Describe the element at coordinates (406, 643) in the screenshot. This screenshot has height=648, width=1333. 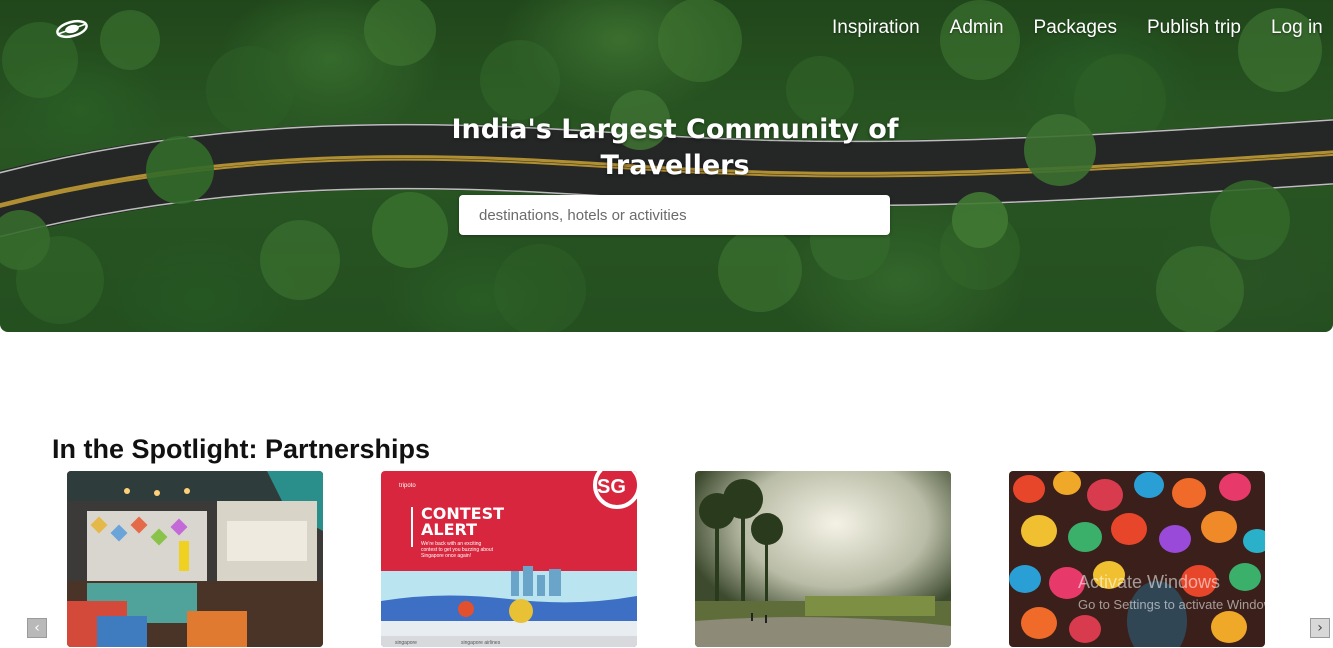
I see `svg-text: singapore` at that location.